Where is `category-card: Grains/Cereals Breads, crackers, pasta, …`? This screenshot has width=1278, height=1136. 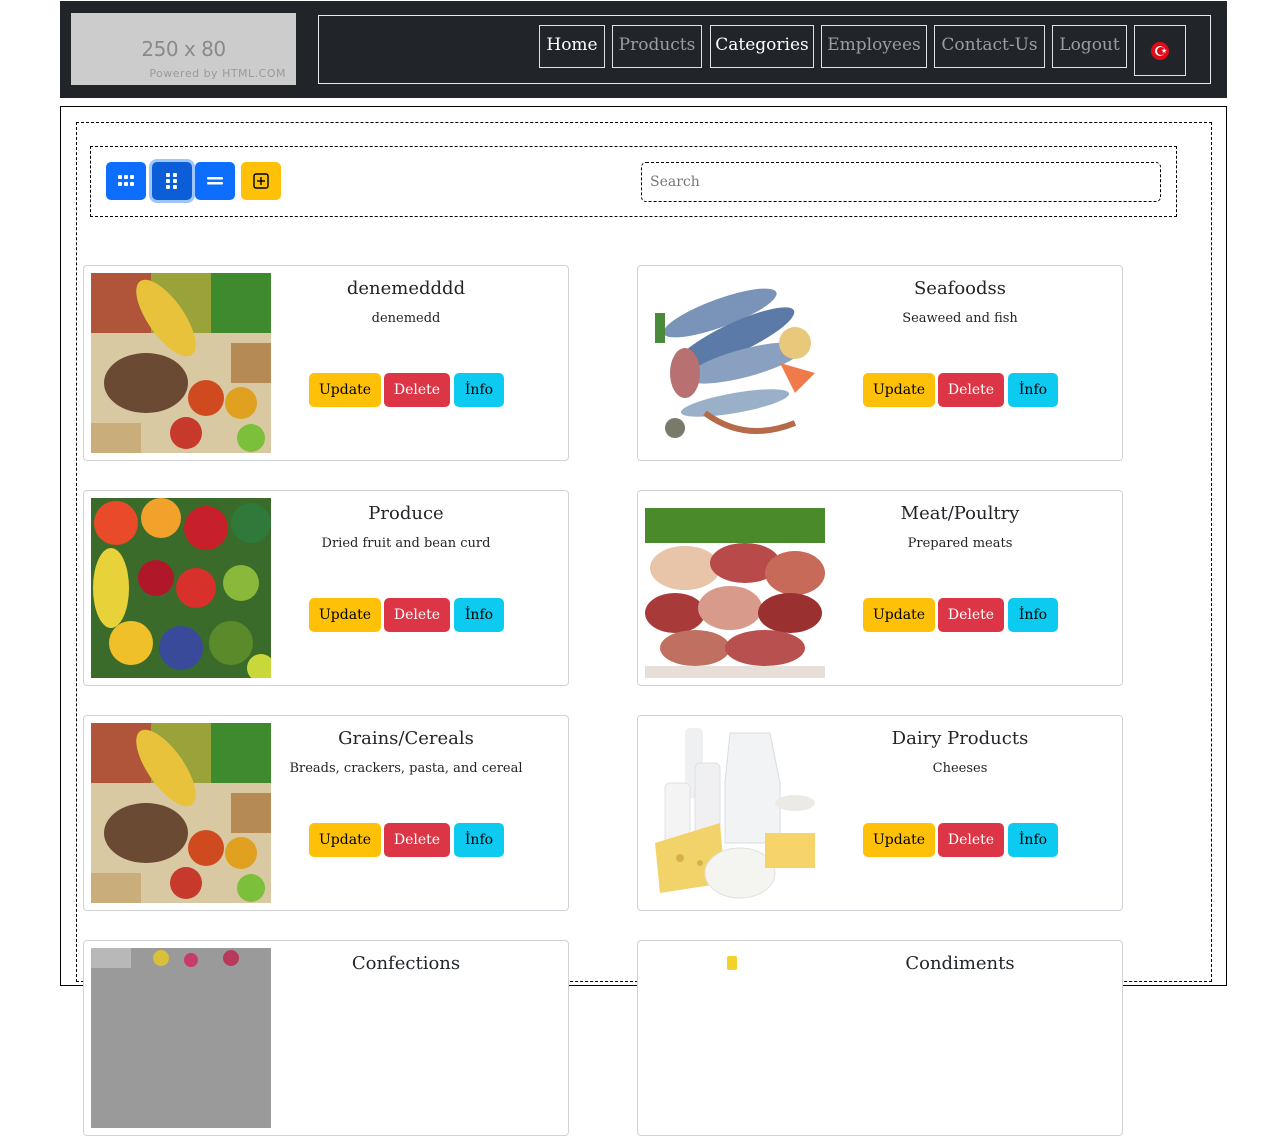 category-card: Grains/Cereals Breads, crackers, pasta, … is located at coordinates (326, 813).